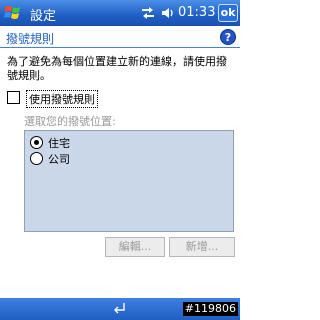 This screenshot has height=320, width=320. What do you see at coordinates (120, 47) in the screenshot?
I see `header-divider` at bounding box center [120, 47].